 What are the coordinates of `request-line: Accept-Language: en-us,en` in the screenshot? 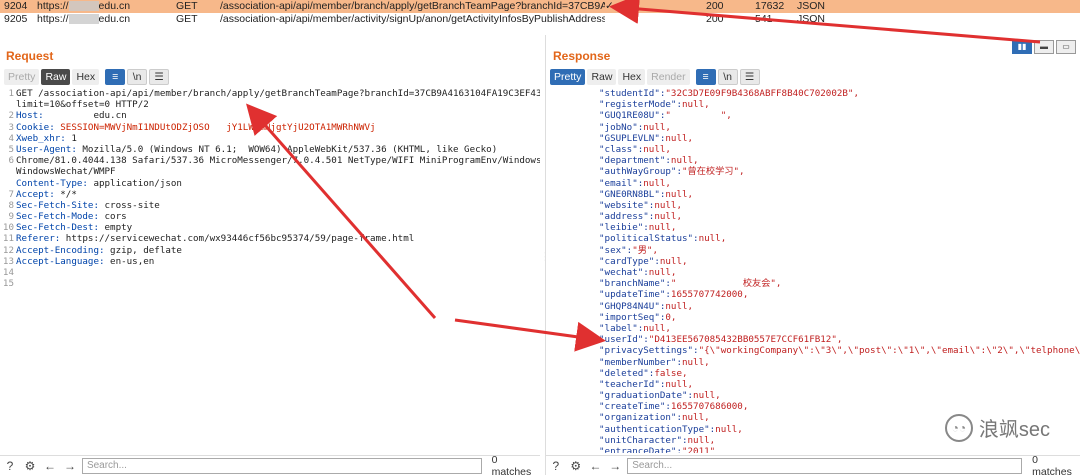 It's located at (85, 261).